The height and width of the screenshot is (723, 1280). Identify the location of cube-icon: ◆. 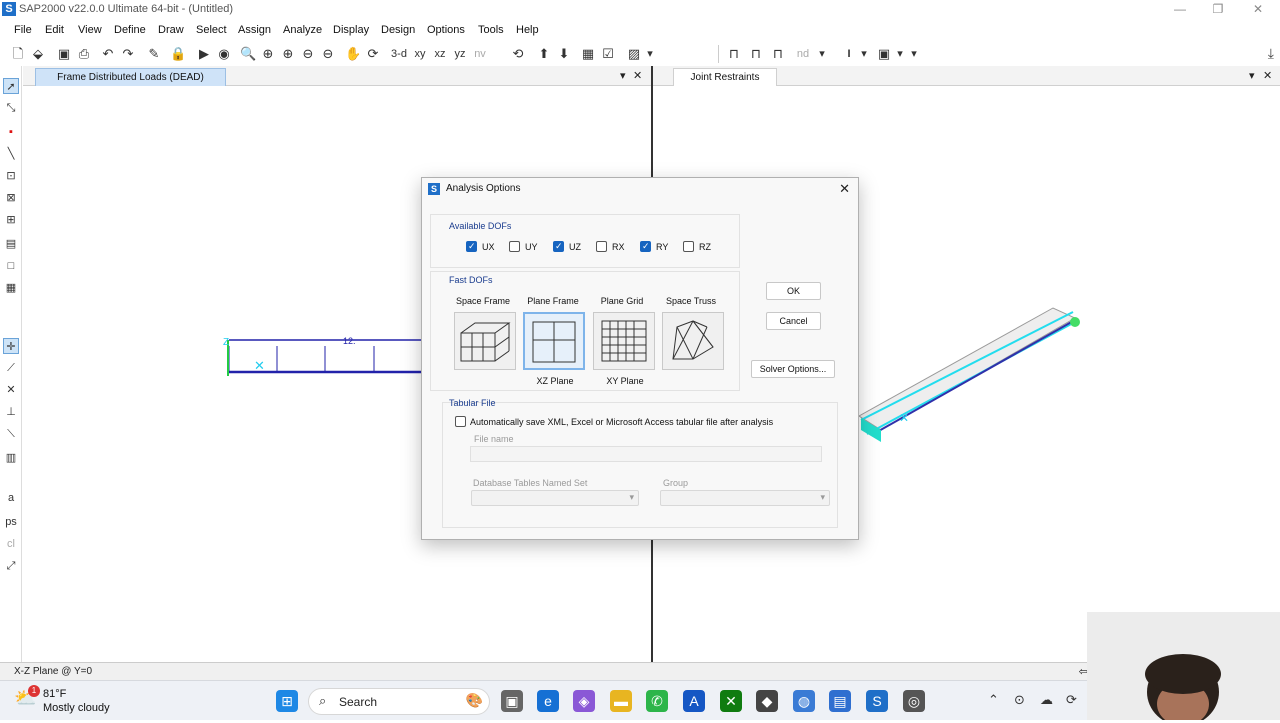
(767, 701).